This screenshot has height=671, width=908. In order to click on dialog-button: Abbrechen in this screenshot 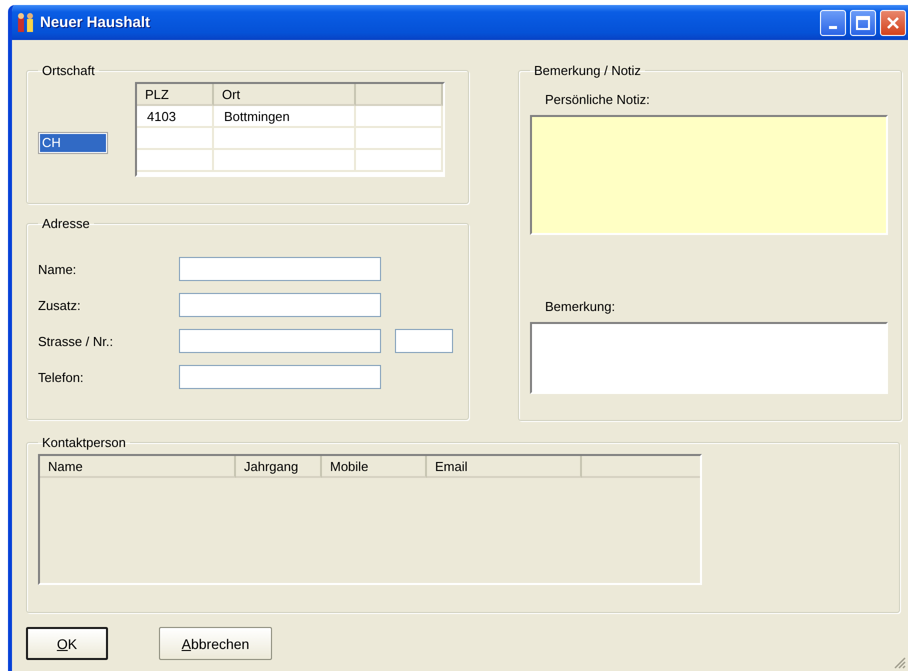, I will do `click(215, 643)`.